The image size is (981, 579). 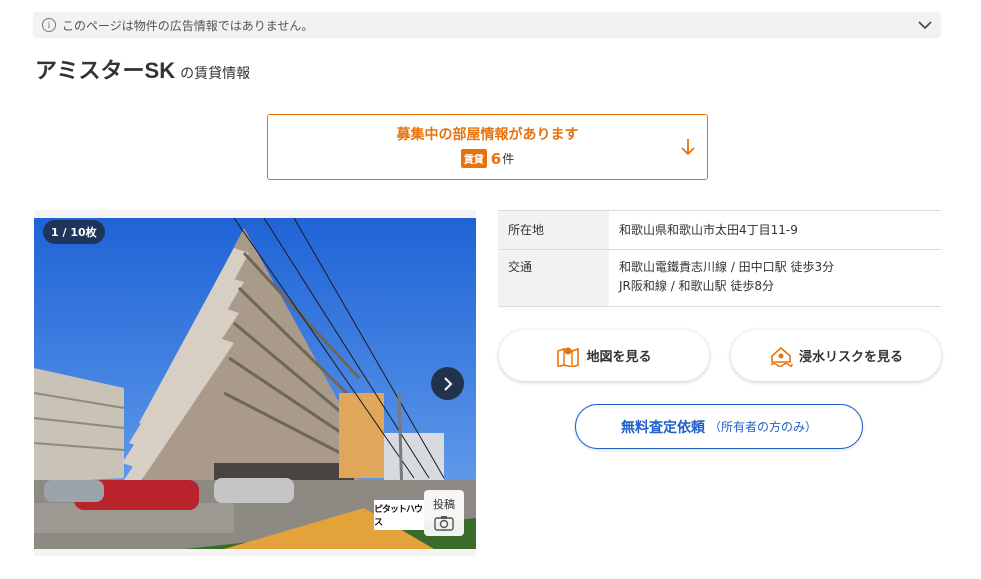 What do you see at coordinates (487, 135) in the screenshot?
I see `vacancy-title: 募集中の部屋情報があります` at bounding box center [487, 135].